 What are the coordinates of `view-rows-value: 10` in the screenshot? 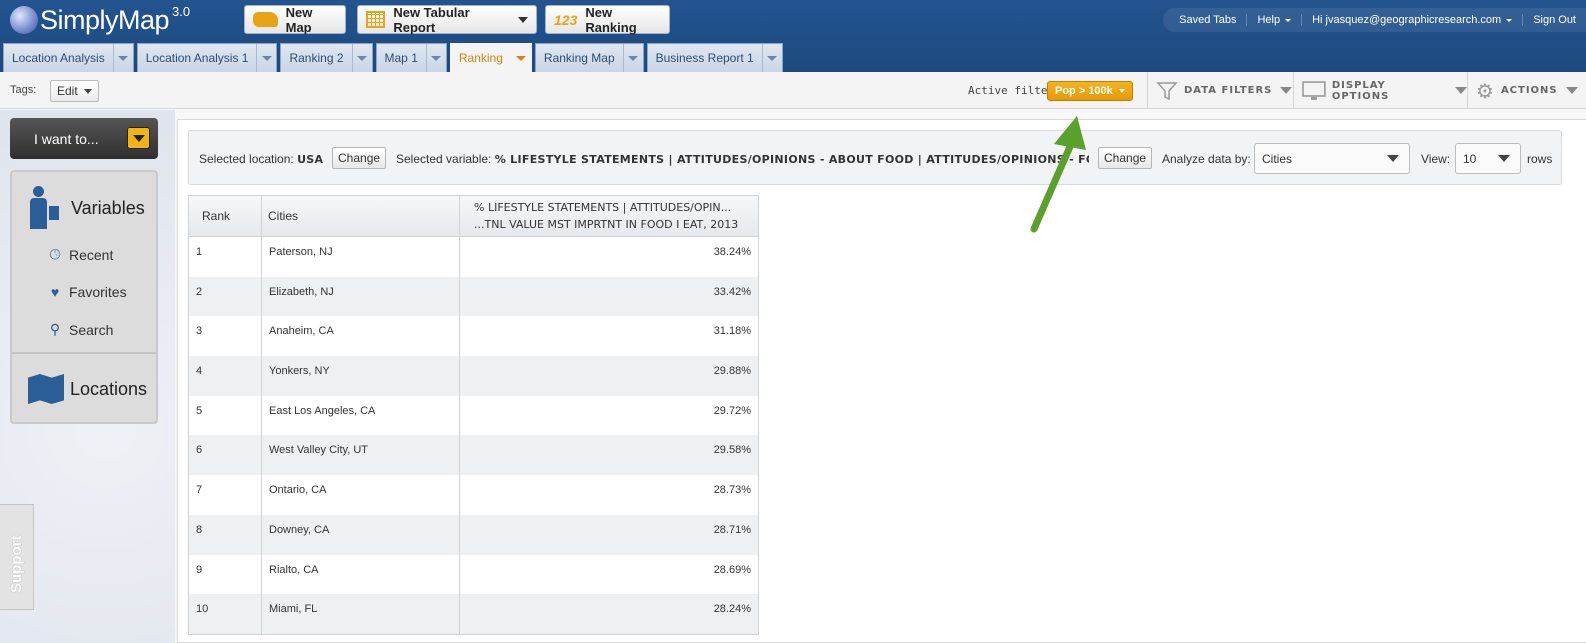 It's located at (1470, 158).